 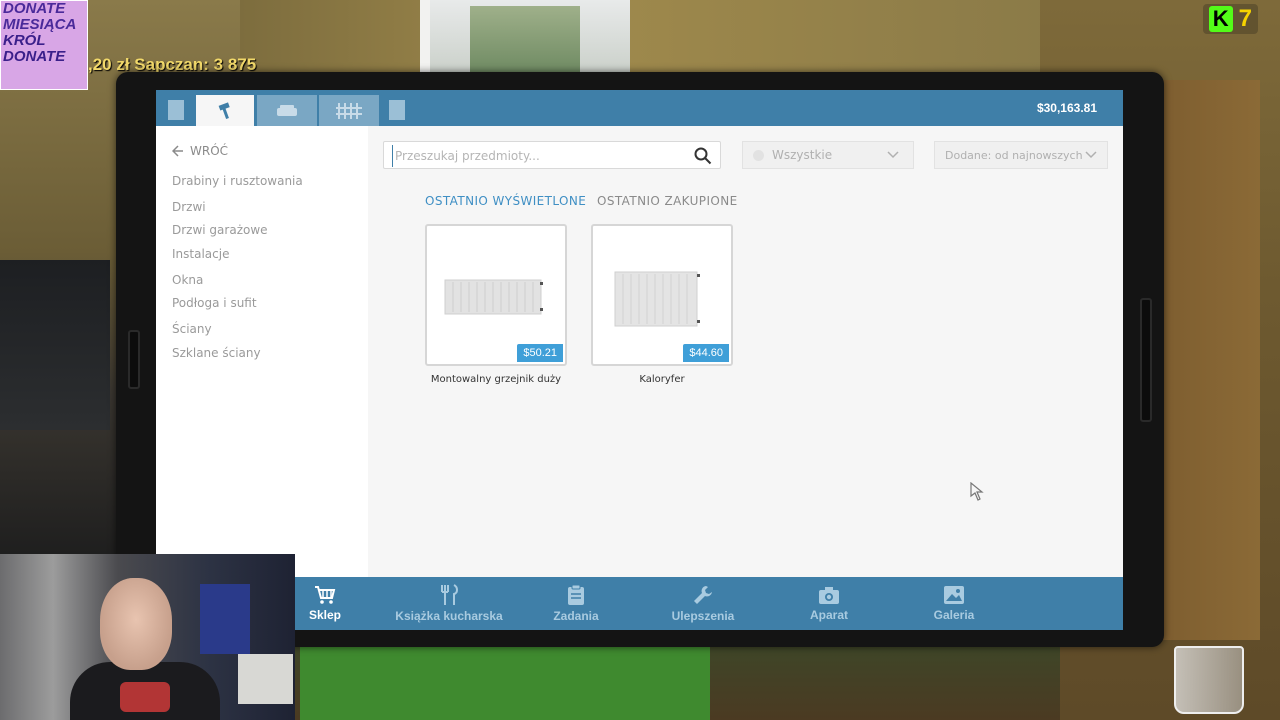 I want to click on camera-icon, so click(x=829, y=595).